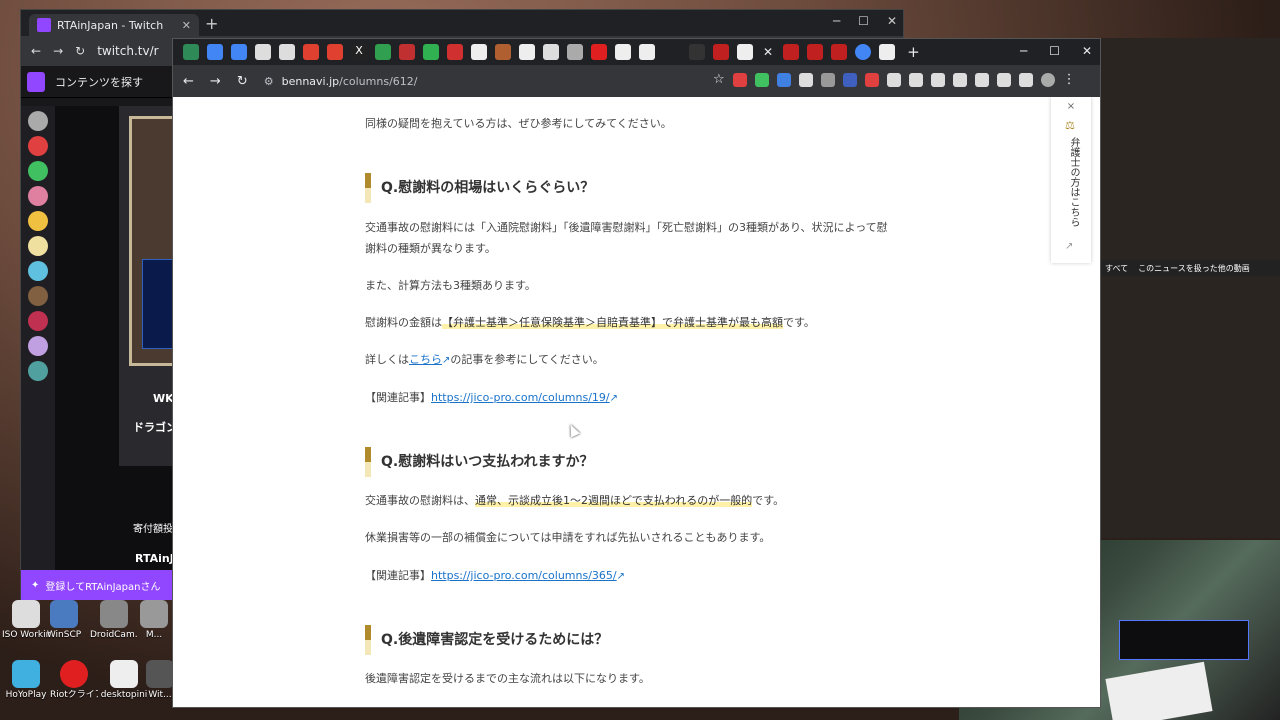  Describe the element at coordinates (863, 52) in the screenshot. I see `google-icon` at that location.